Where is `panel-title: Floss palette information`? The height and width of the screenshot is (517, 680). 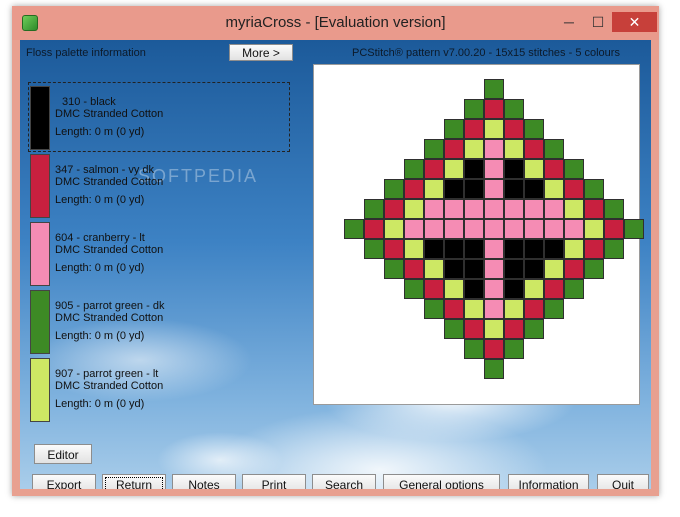 panel-title: Floss palette information is located at coordinates (86, 53).